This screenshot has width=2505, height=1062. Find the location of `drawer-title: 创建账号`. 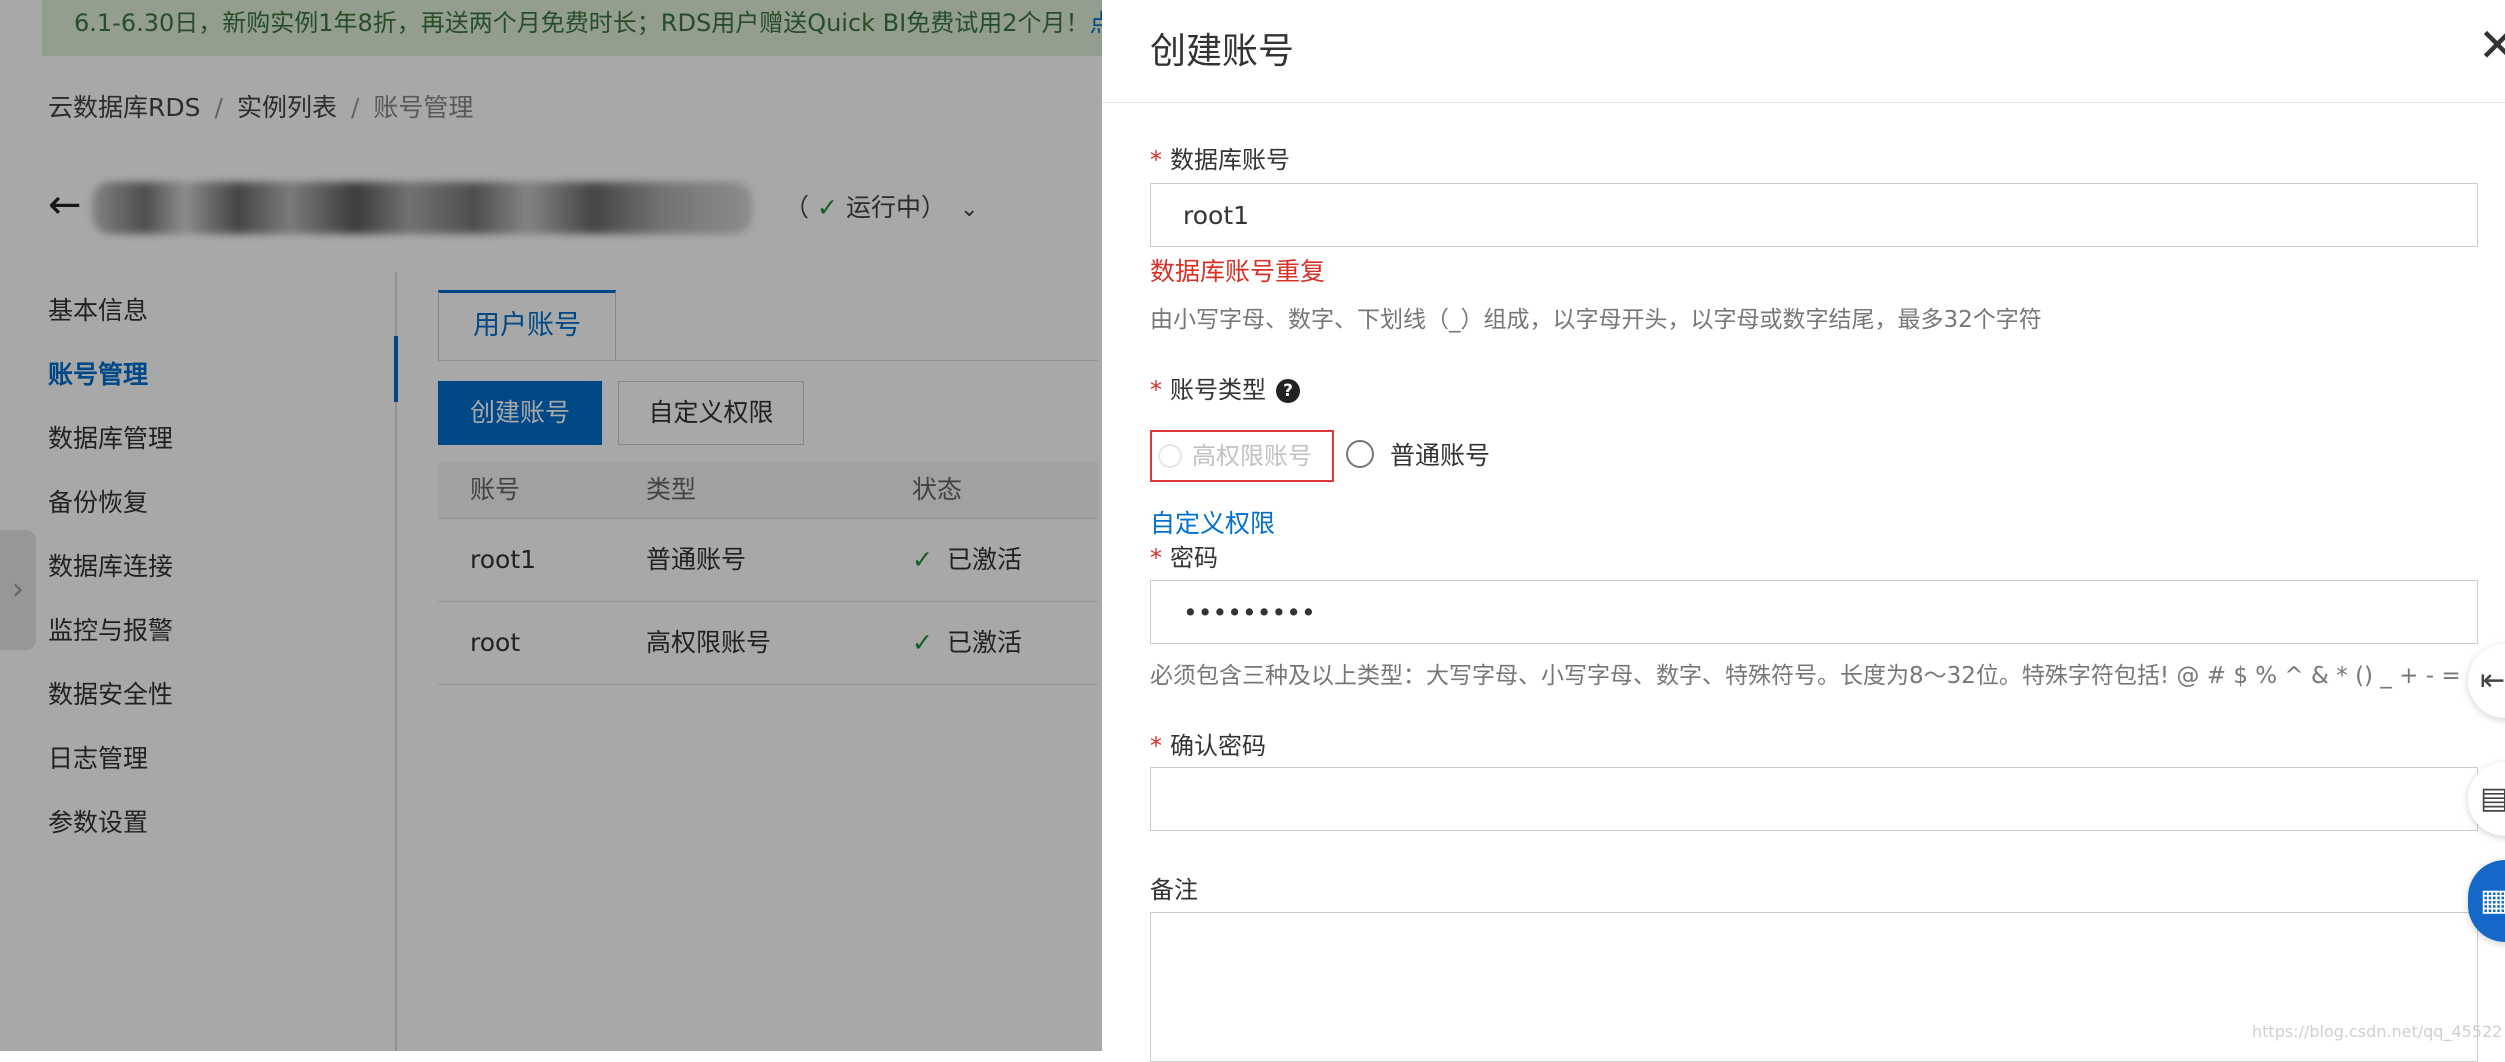

drawer-title: 创建账号 is located at coordinates (1222, 51).